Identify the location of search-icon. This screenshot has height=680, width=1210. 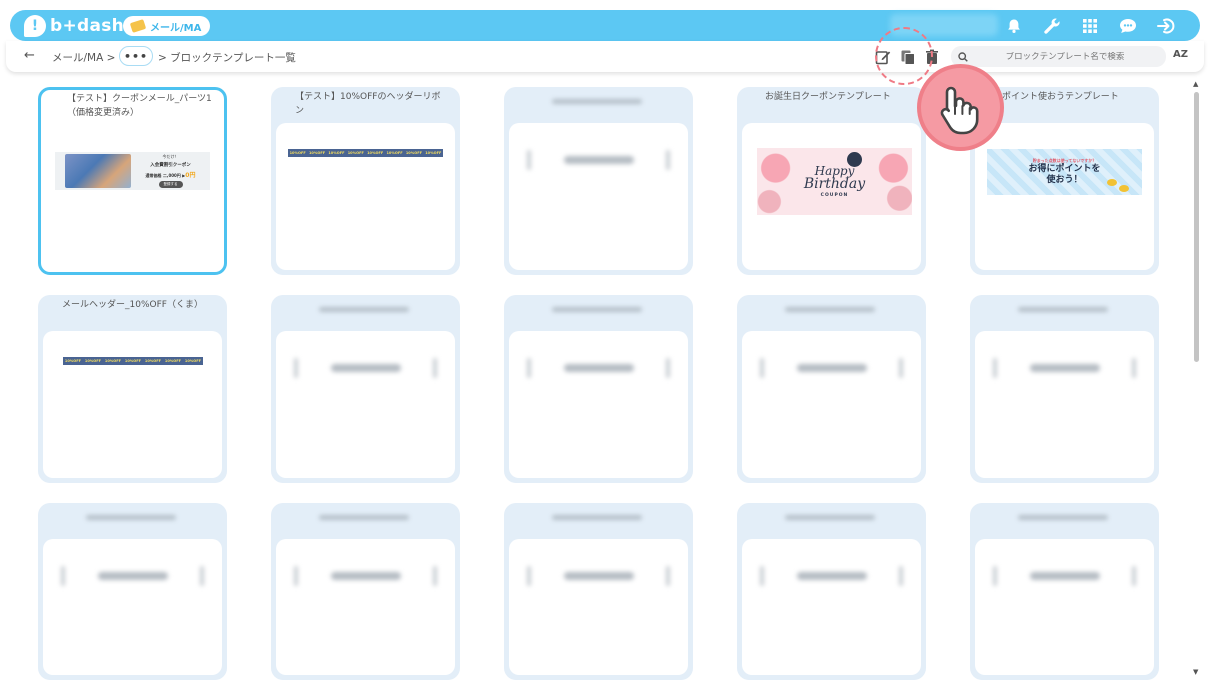
(963, 56).